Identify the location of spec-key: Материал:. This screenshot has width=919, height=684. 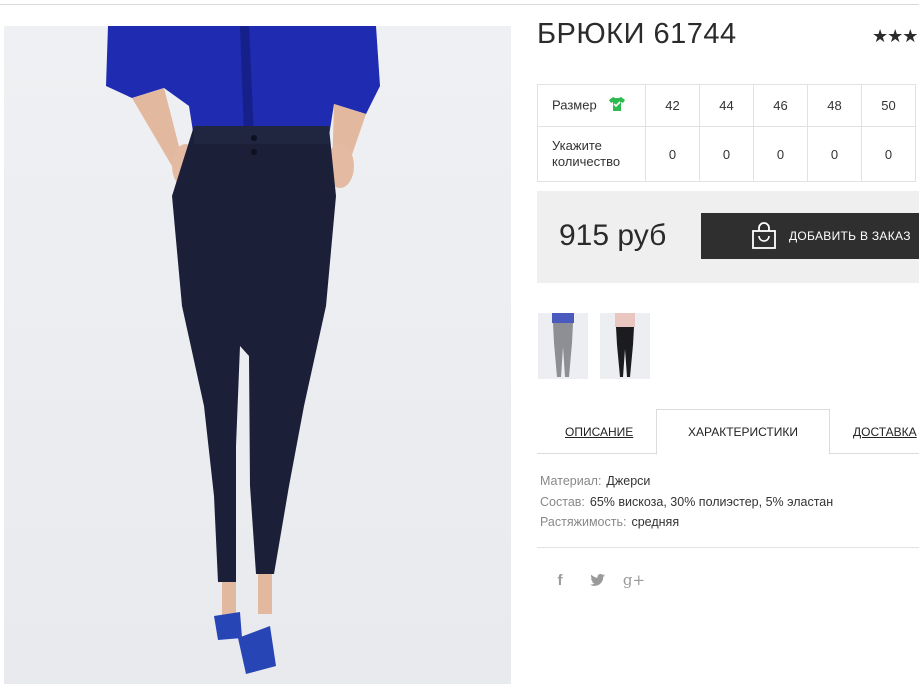
(571, 481).